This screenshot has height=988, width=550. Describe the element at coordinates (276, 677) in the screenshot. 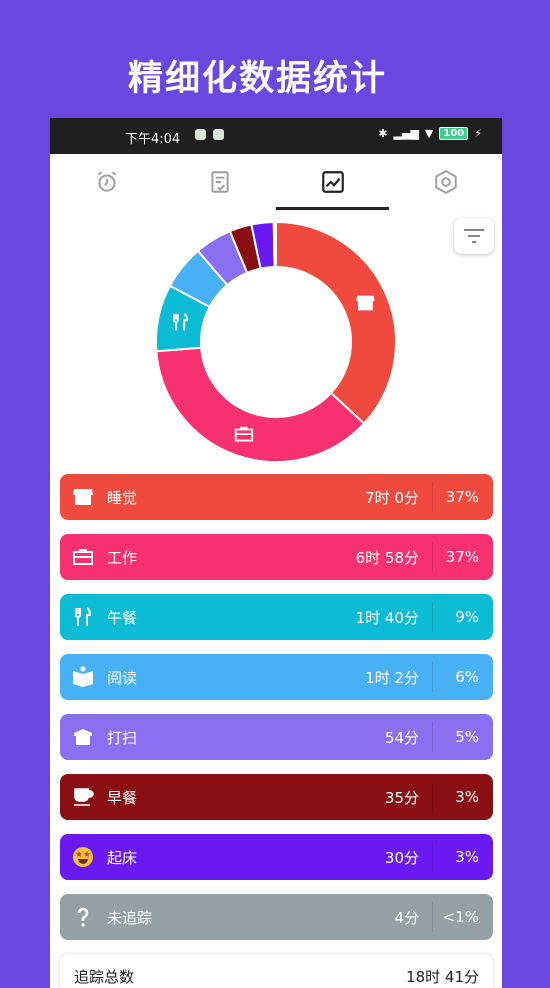

I see `category-row: 阅读 1时 2分 6%` at that location.